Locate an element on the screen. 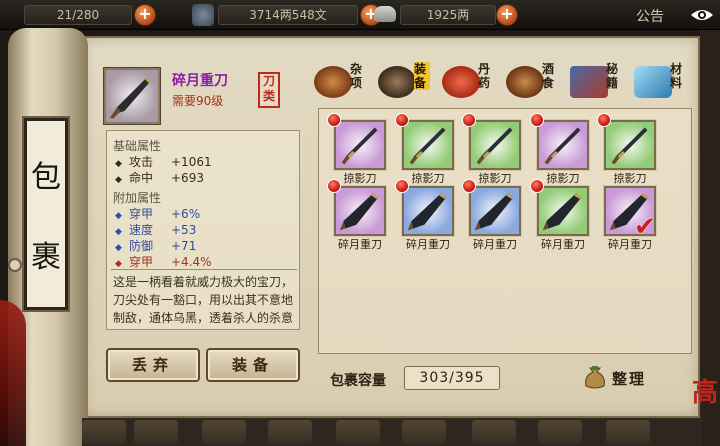 This screenshot has height=446, width=720. base-stat-row: ◆ 攻击 +1061 is located at coordinates (163, 162).